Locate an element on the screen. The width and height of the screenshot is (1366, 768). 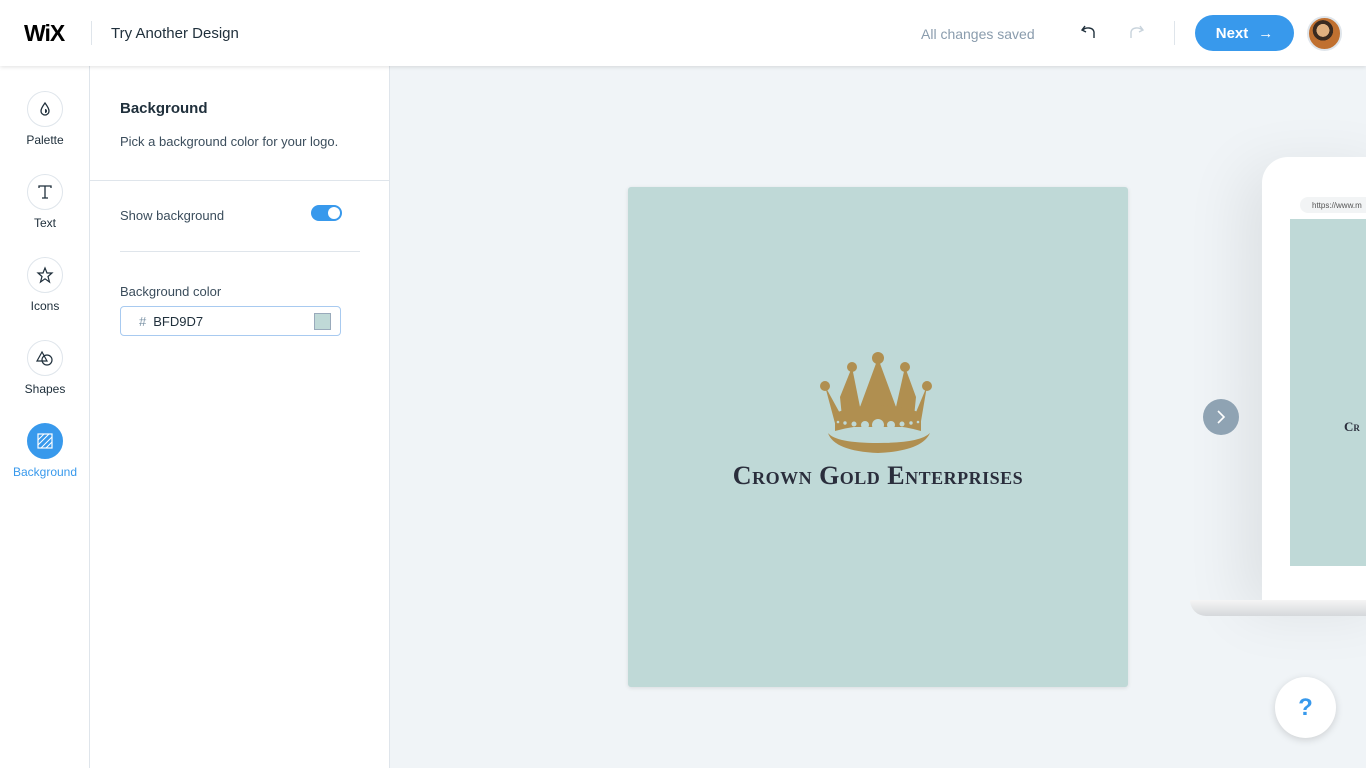
show-background-label: Show background is located at coordinates (172, 215).